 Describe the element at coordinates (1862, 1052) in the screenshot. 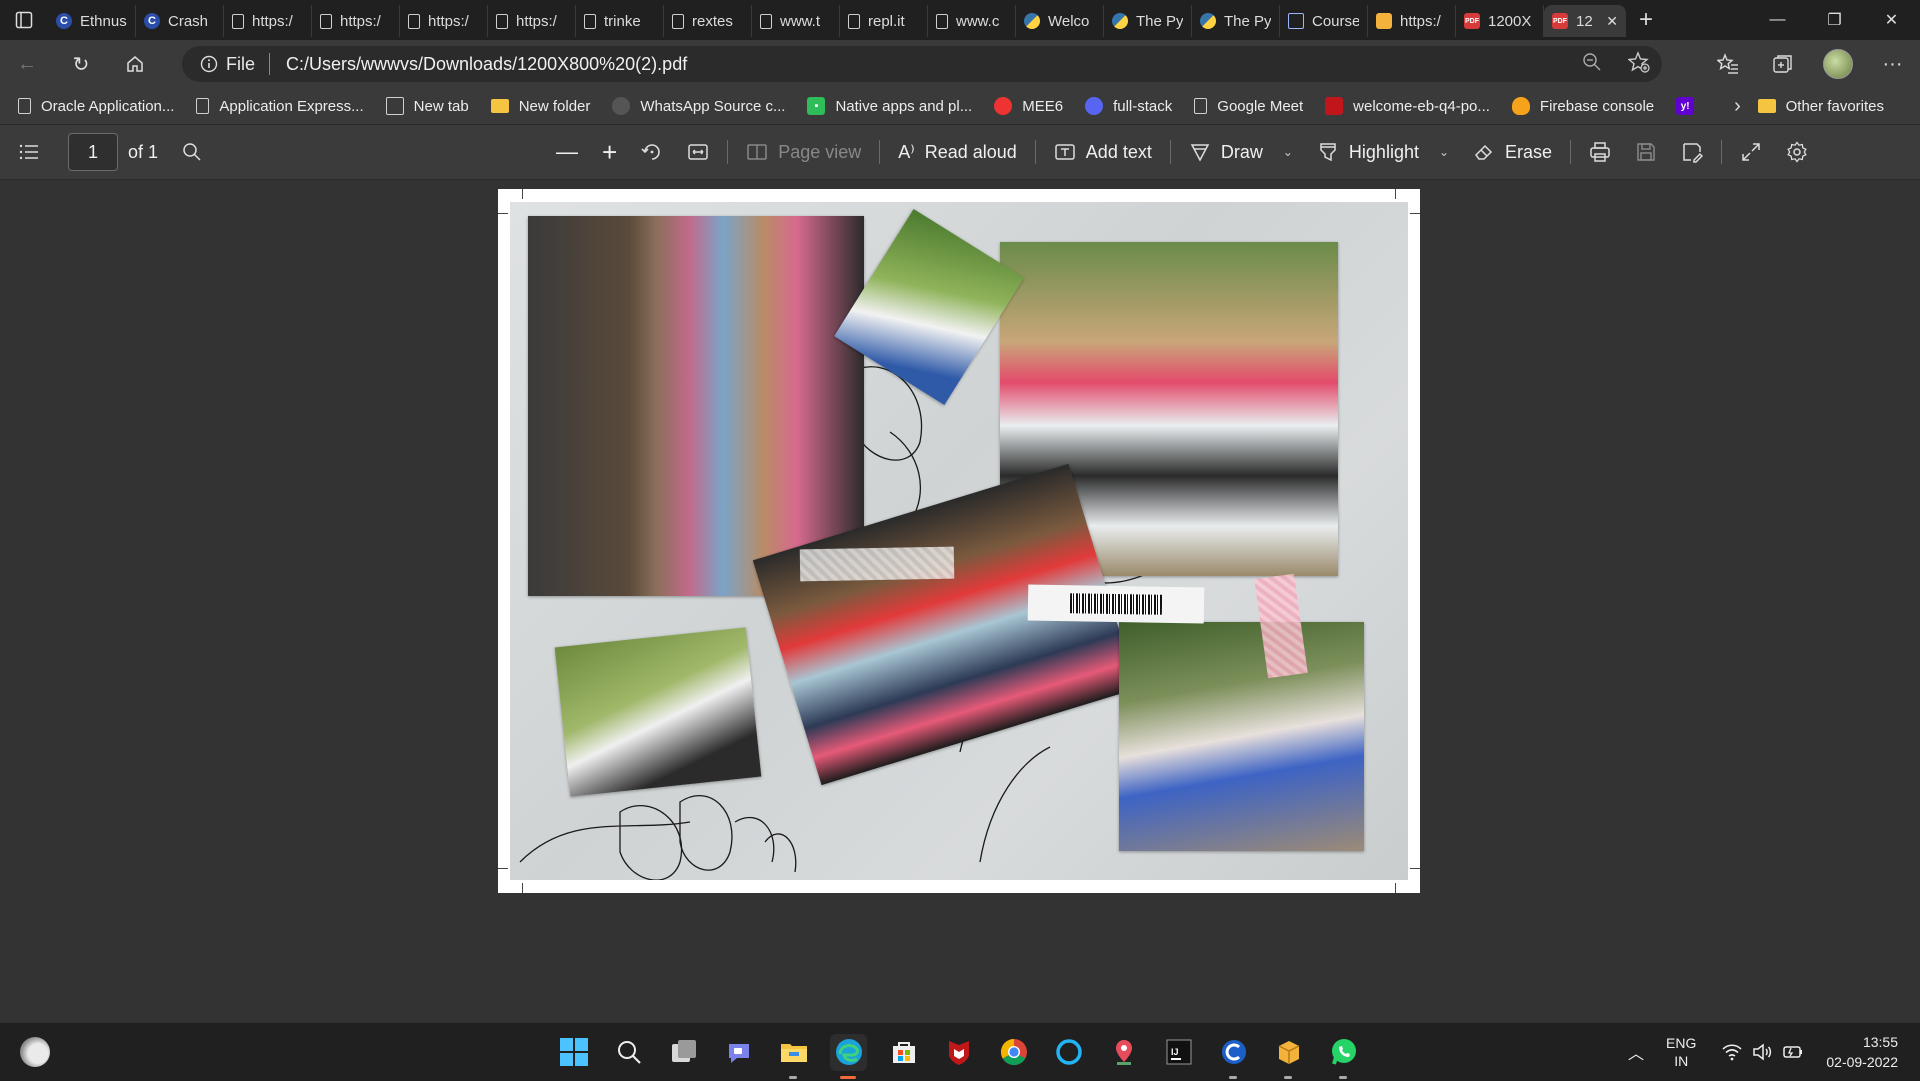

I see `clock: 13:55 02-09-2022` at that location.